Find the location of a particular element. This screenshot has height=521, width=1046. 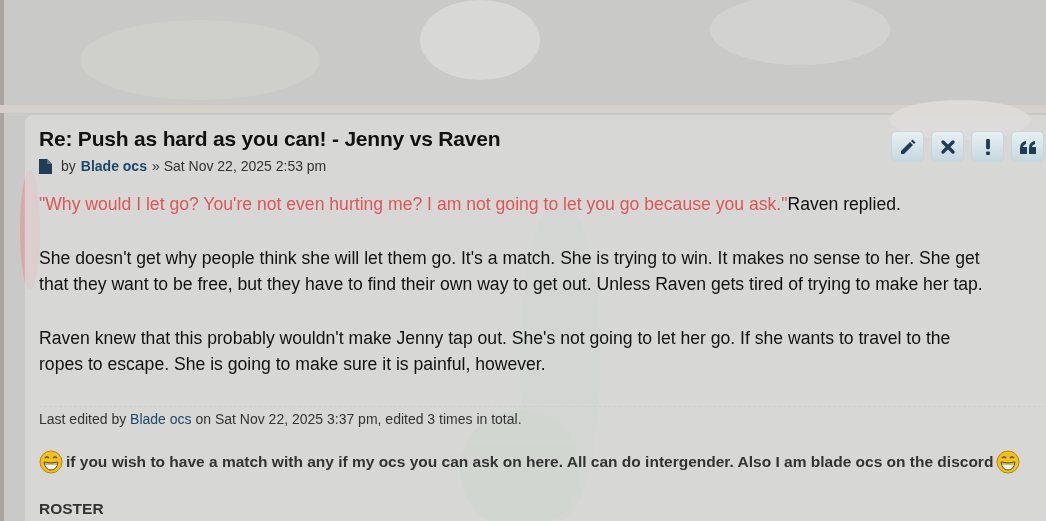

document-icon is located at coordinates (45, 166).